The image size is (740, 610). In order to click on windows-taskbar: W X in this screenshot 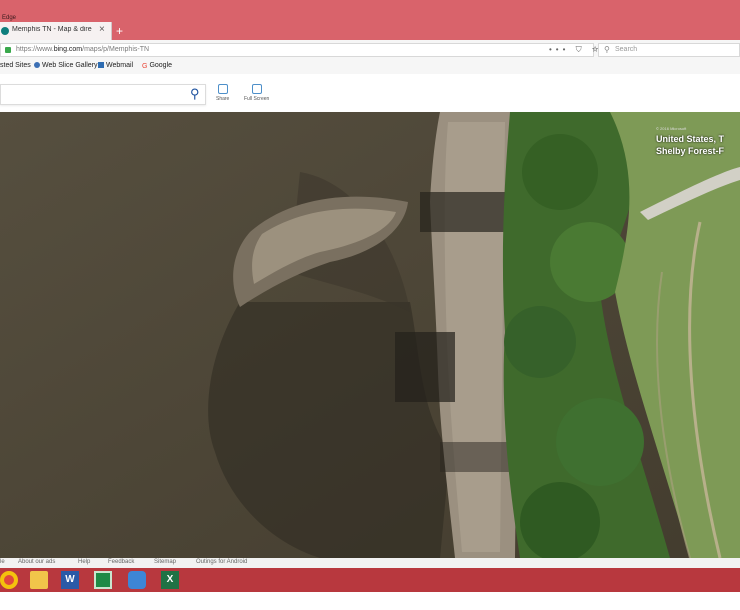, I will do `click(370, 580)`.